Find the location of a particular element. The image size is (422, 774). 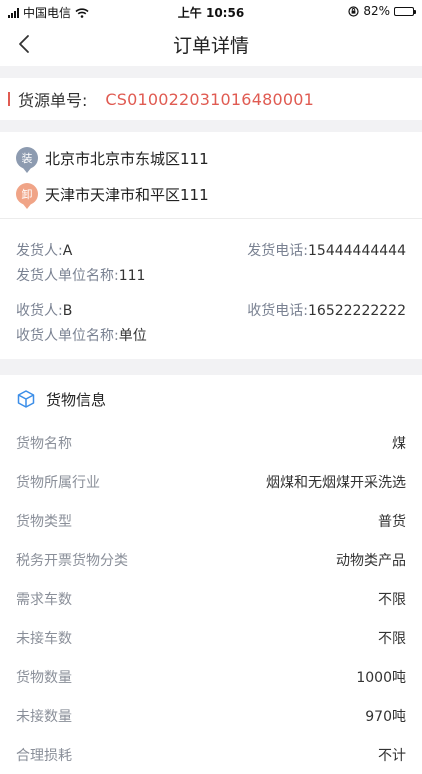

goods-title: 货物信息 is located at coordinates (76, 399).